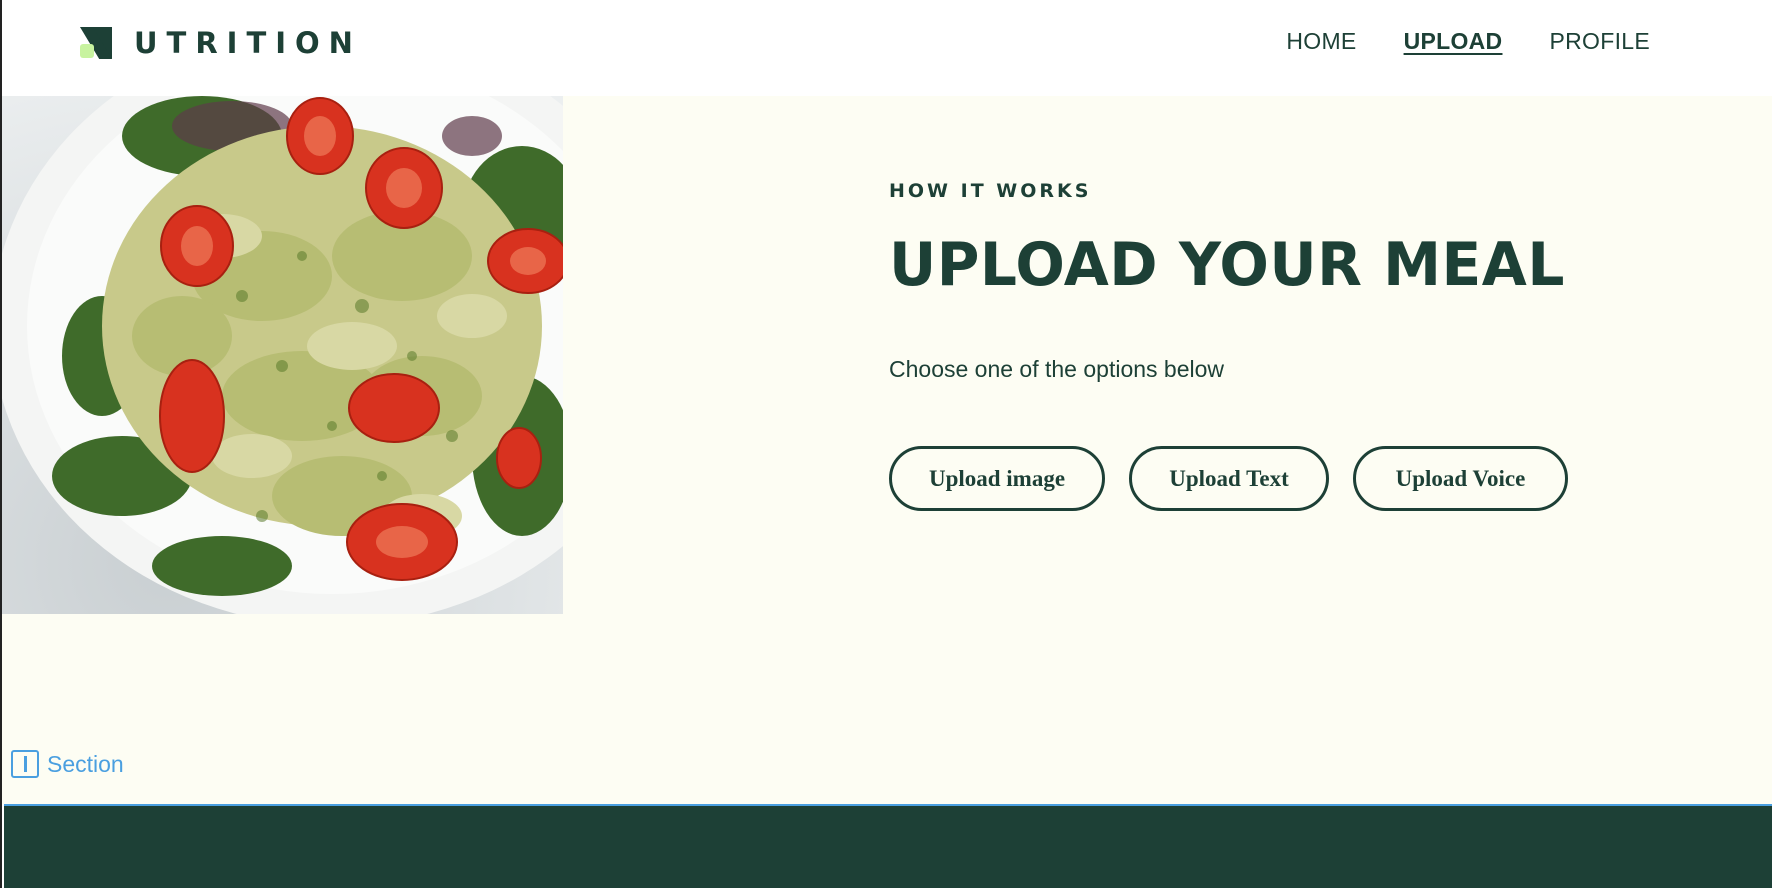 This screenshot has width=1772, height=888. Describe the element at coordinates (1057, 369) in the screenshot. I see `subtitle: Choose one of the options below` at that location.